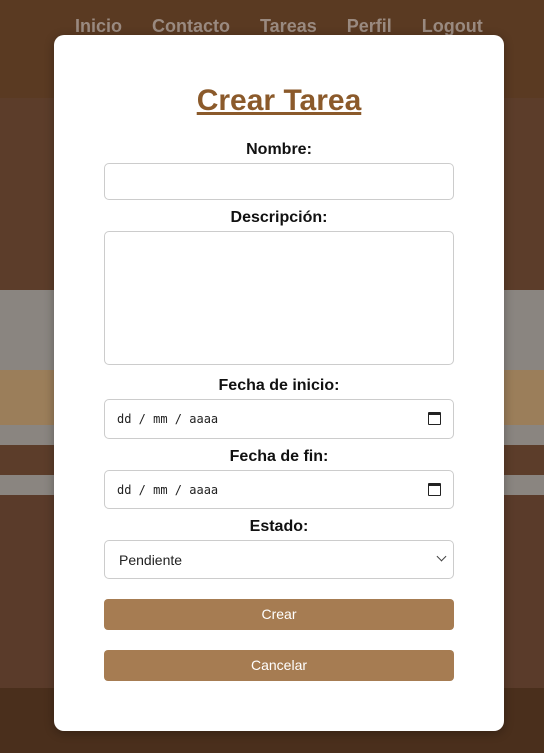  I want to click on estado-select: Pendiente, so click(279, 559).